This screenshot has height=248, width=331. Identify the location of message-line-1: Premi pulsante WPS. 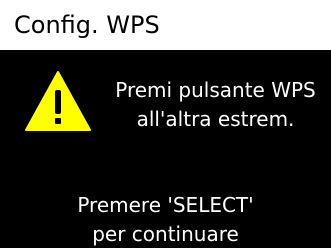
(215, 90).